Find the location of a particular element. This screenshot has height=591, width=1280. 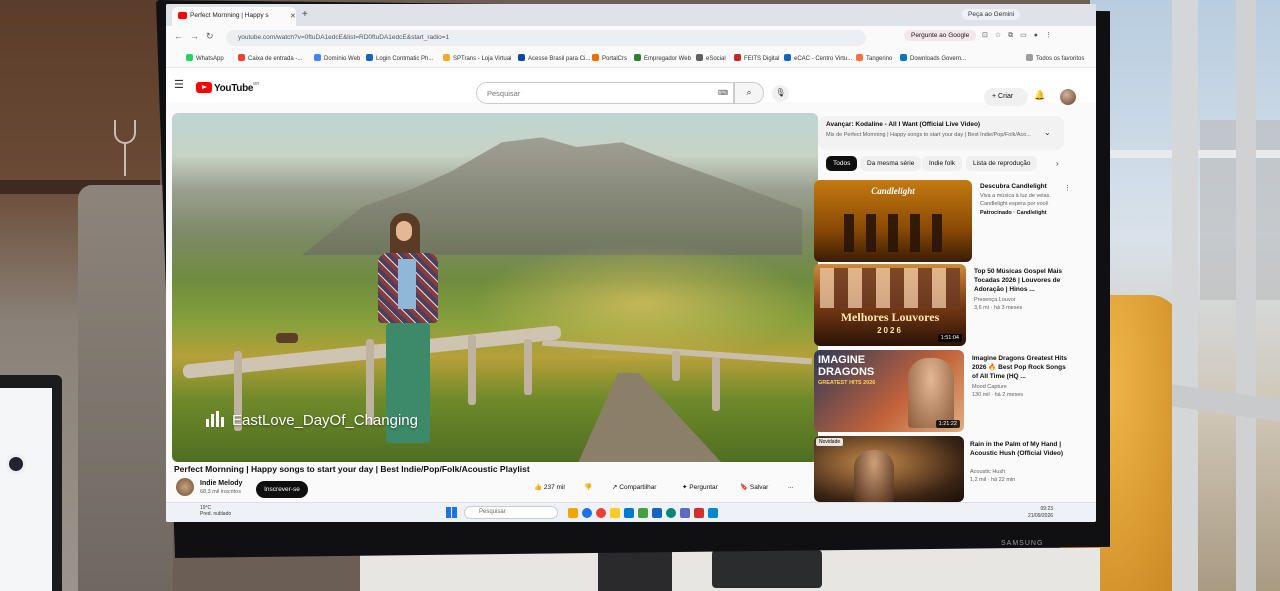

weather-widget: 19°C Pred. nublado is located at coordinates (215, 511).